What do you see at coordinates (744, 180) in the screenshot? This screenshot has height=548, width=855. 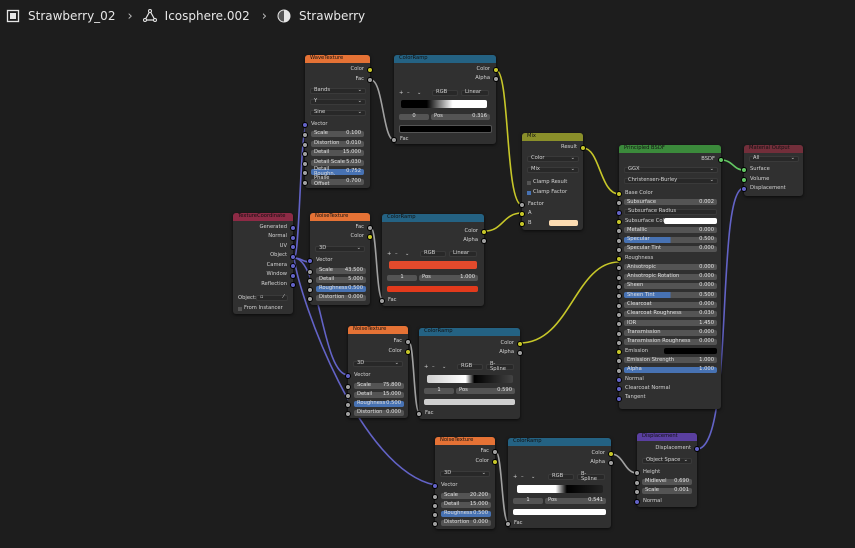 I see `socket-in-volume` at bounding box center [744, 180].